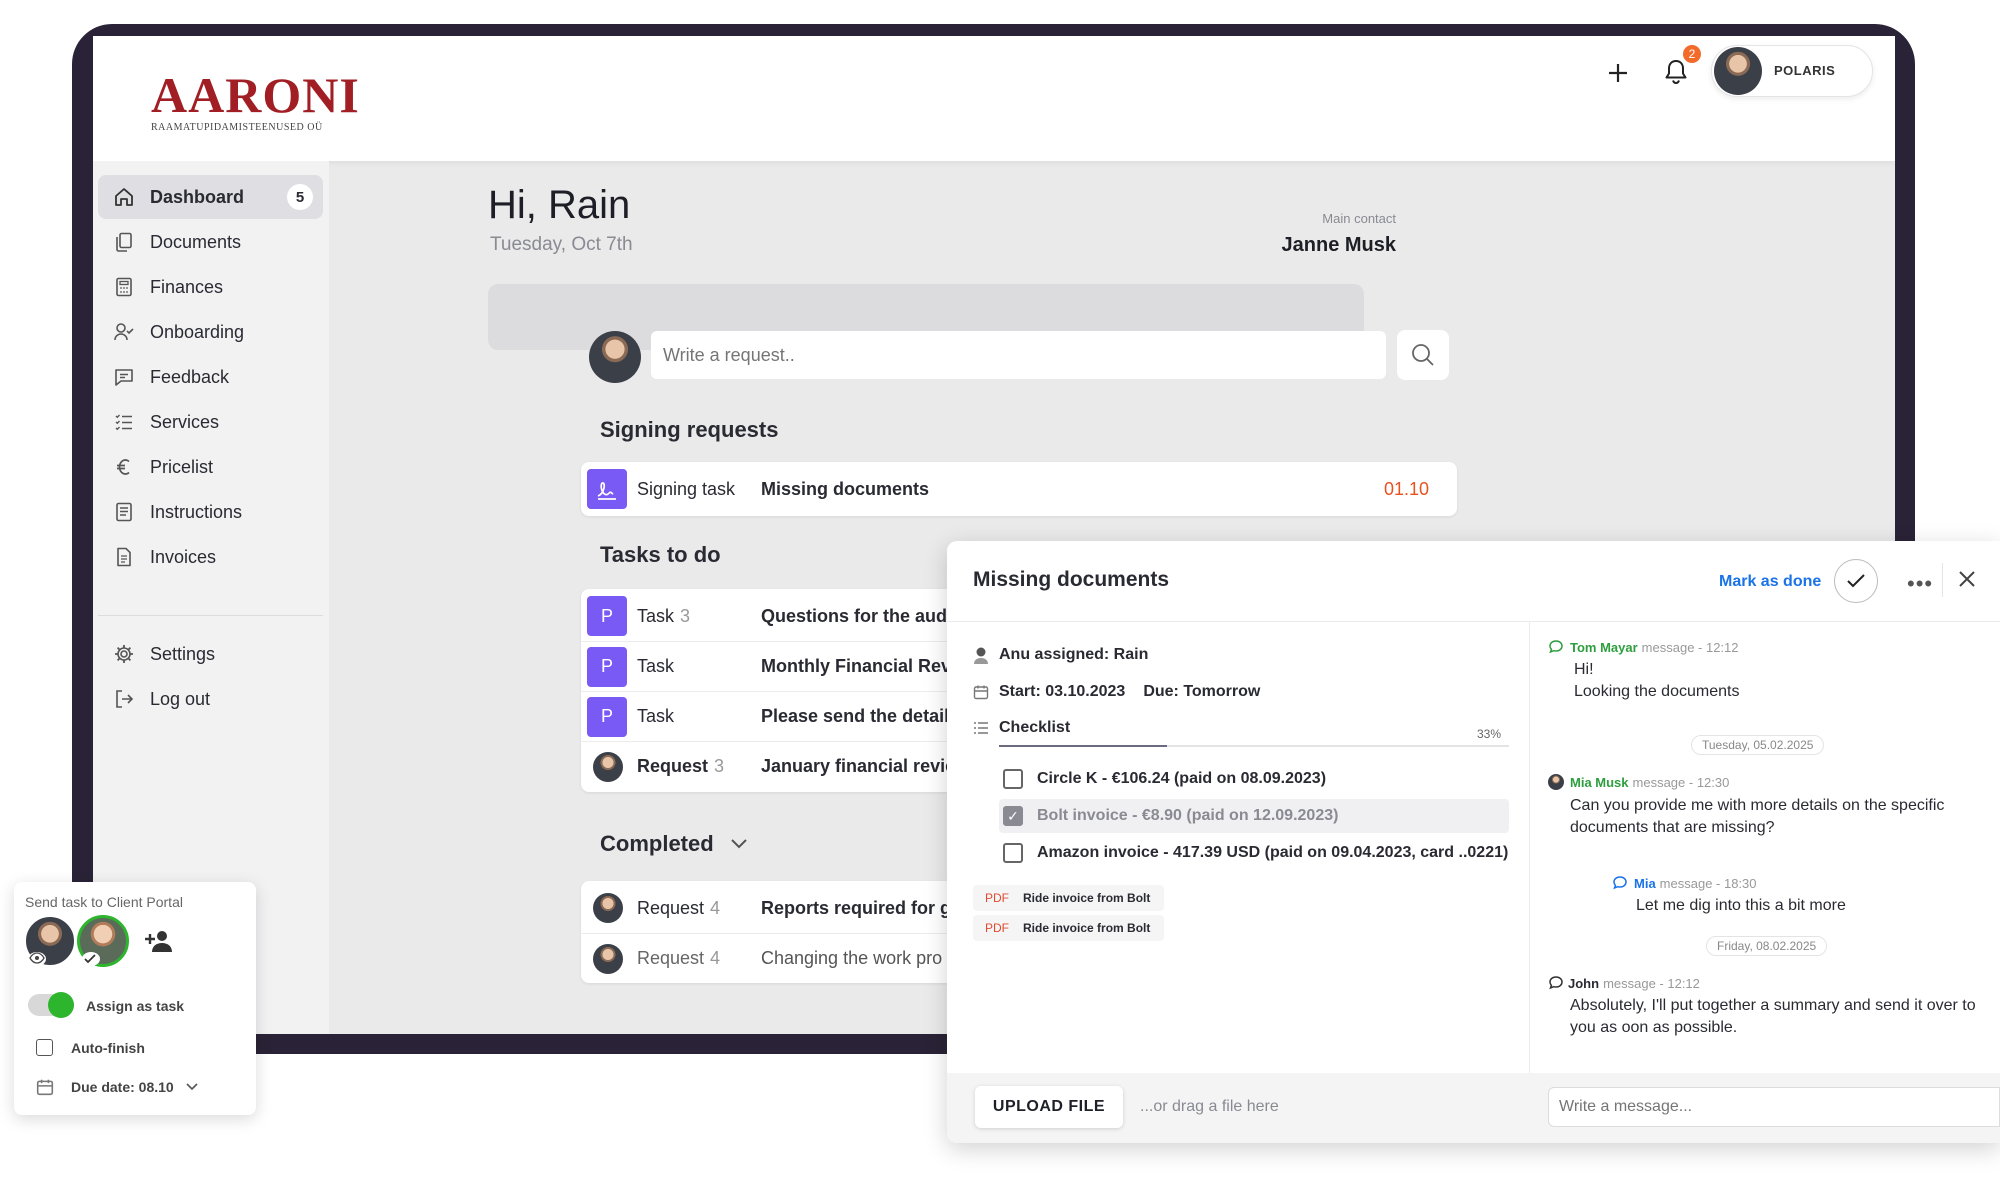 The image size is (2000, 1200). Describe the element at coordinates (255, 95) in the screenshot. I see `brand-name: AARONI` at that location.